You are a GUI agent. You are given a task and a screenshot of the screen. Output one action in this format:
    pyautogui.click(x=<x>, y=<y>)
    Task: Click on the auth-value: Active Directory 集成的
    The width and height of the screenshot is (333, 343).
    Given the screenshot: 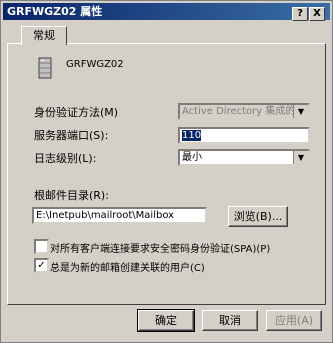 What is the action you would take?
    pyautogui.click(x=239, y=111)
    